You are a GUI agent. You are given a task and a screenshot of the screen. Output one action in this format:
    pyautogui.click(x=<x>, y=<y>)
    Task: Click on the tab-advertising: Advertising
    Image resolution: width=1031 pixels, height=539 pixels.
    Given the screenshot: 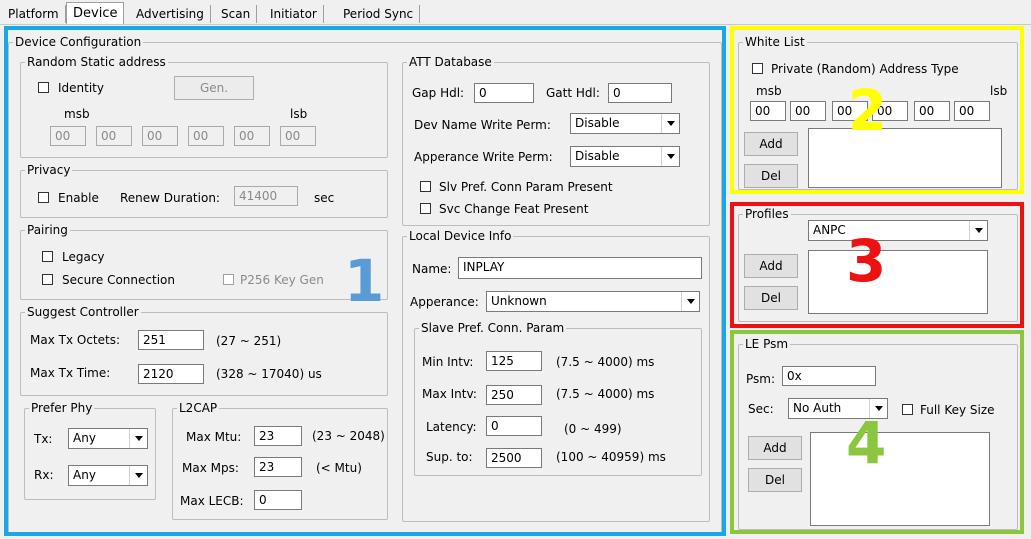 What is the action you would take?
    pyautogui.click(x=170, y=14)
    